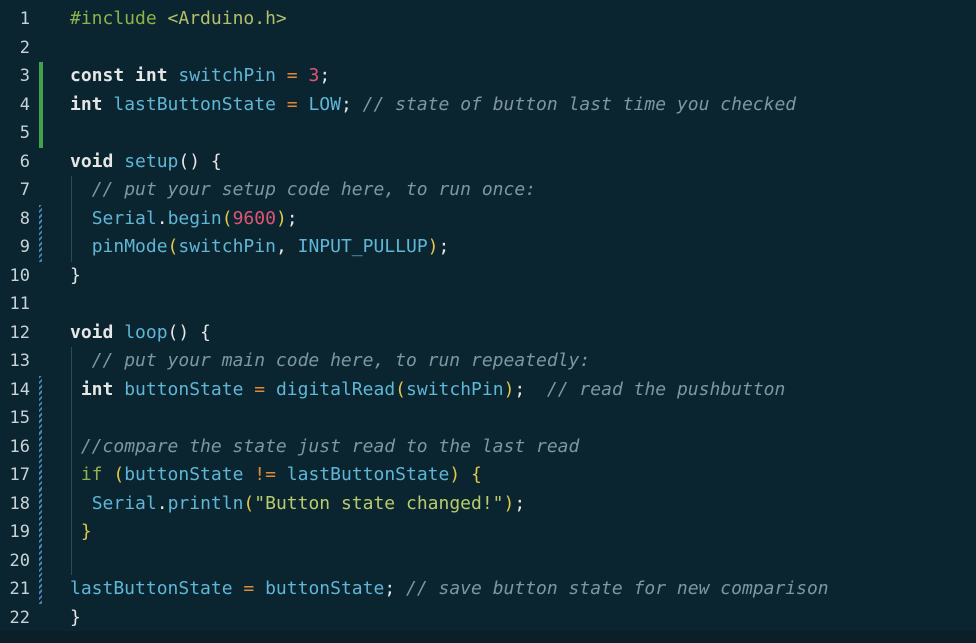 This screenshot has width=976, height=643. What do you see at coordinates (19, 617) in the screenshot?
I see `line-number: 22` at bounding box center [19, 617].